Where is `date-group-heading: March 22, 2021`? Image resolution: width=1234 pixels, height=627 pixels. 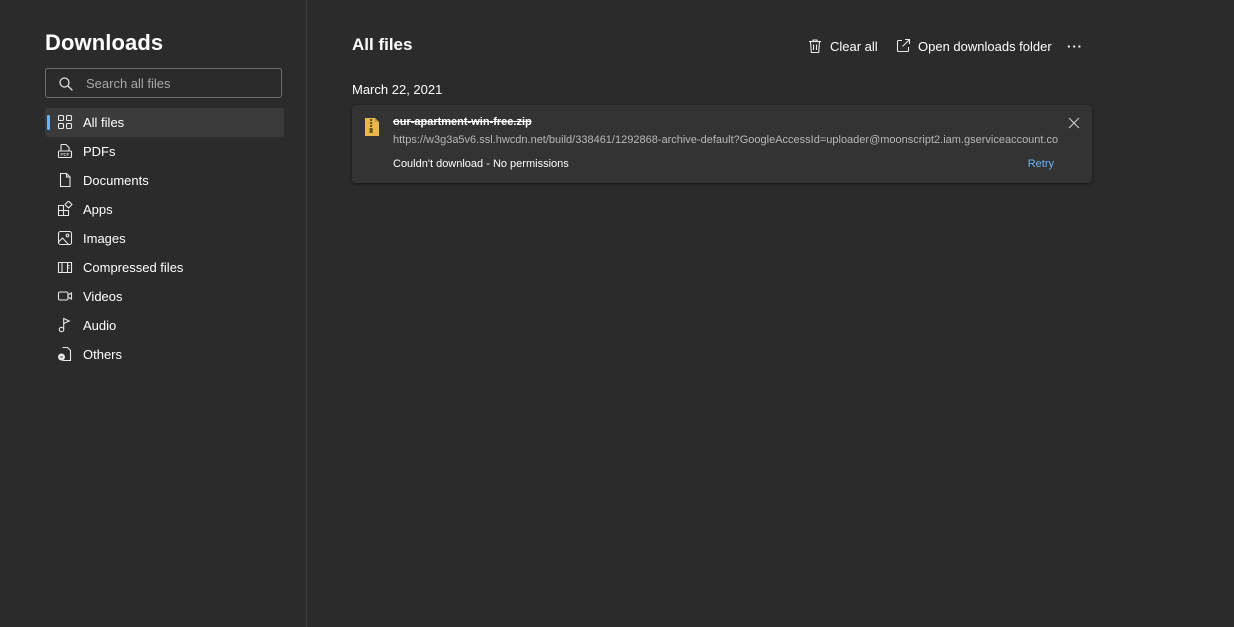 date-group-heading: March 22, 2021 is located at coordinates (397, 89).